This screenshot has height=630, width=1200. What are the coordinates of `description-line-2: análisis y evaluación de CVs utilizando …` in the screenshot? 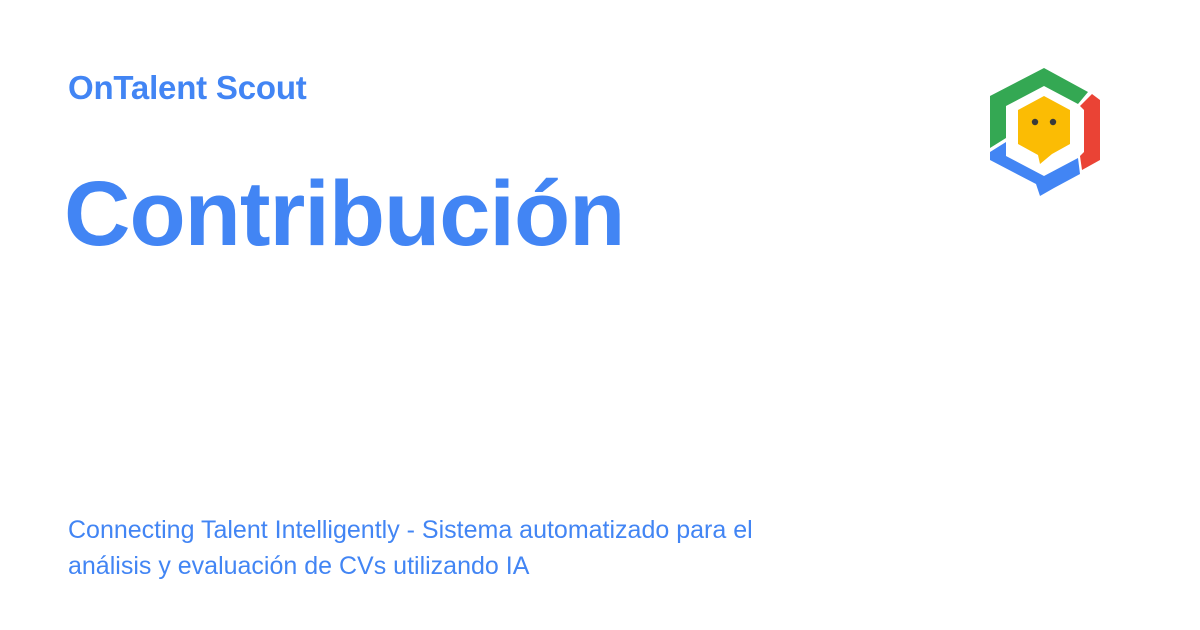 It's located at (299, 566).